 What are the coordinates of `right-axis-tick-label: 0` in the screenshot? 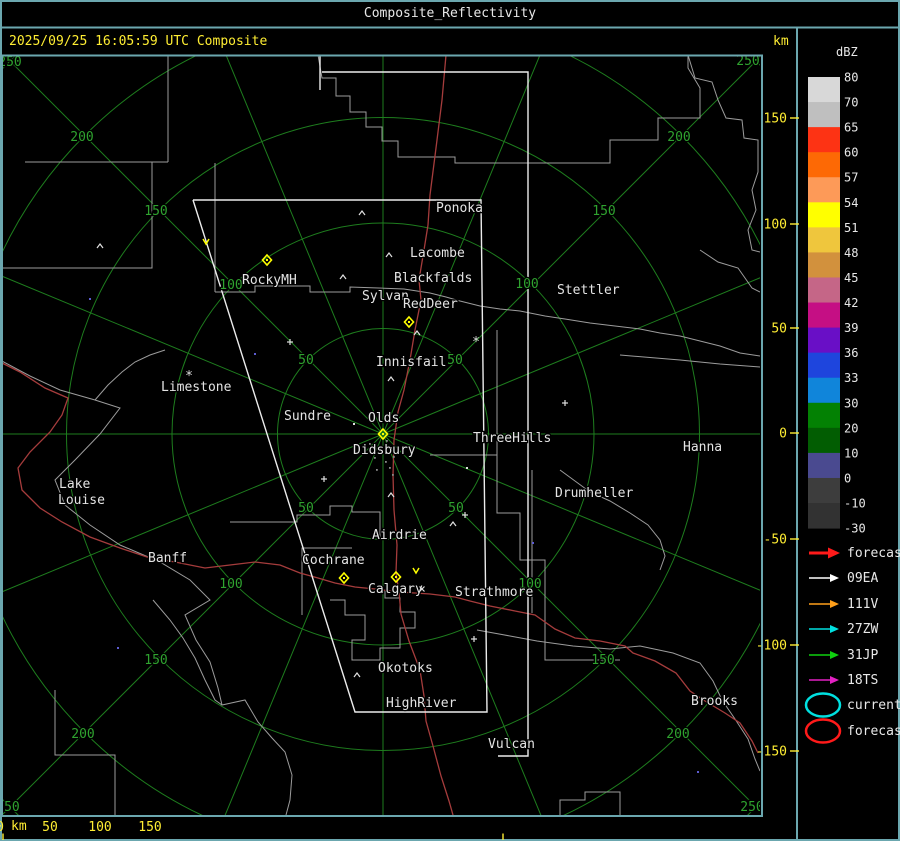 It's located at (783, 434).